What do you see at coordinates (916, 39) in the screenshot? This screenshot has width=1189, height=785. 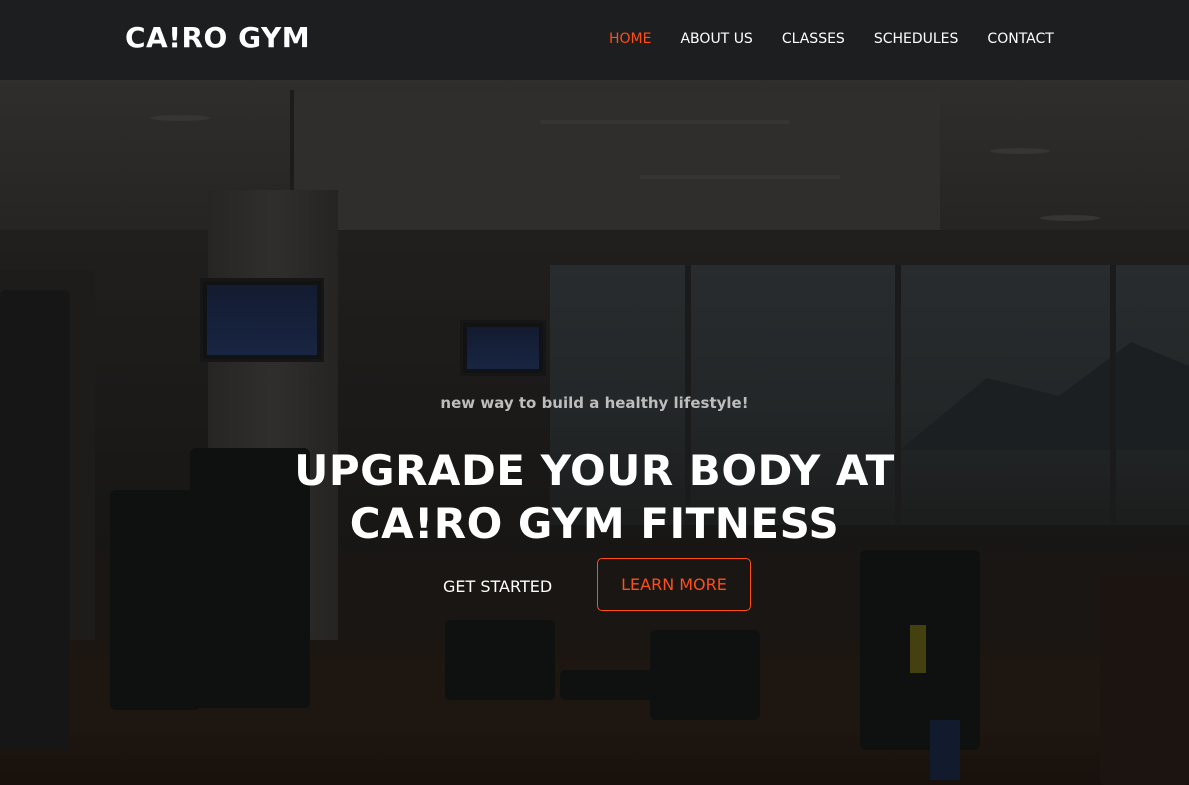 I see `nav-schedules-link: SCHEDULES` at bounding box center [916, 39].